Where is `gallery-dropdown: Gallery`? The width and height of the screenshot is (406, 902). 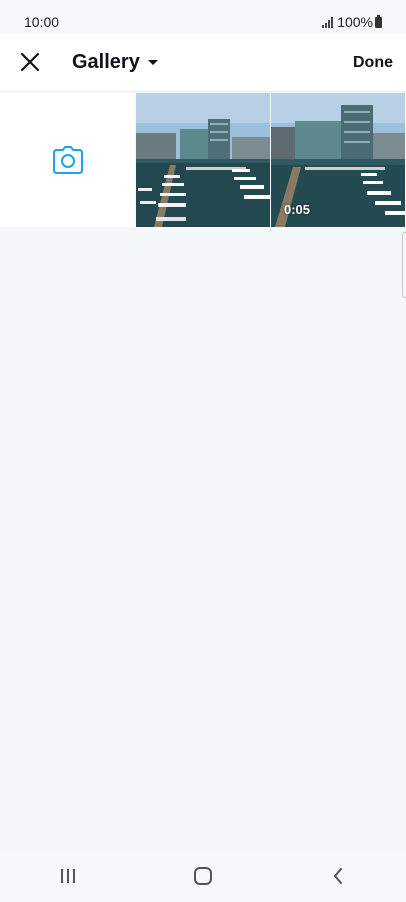 gallery-dropdown: Gallery is located at coordinates (115, 62).